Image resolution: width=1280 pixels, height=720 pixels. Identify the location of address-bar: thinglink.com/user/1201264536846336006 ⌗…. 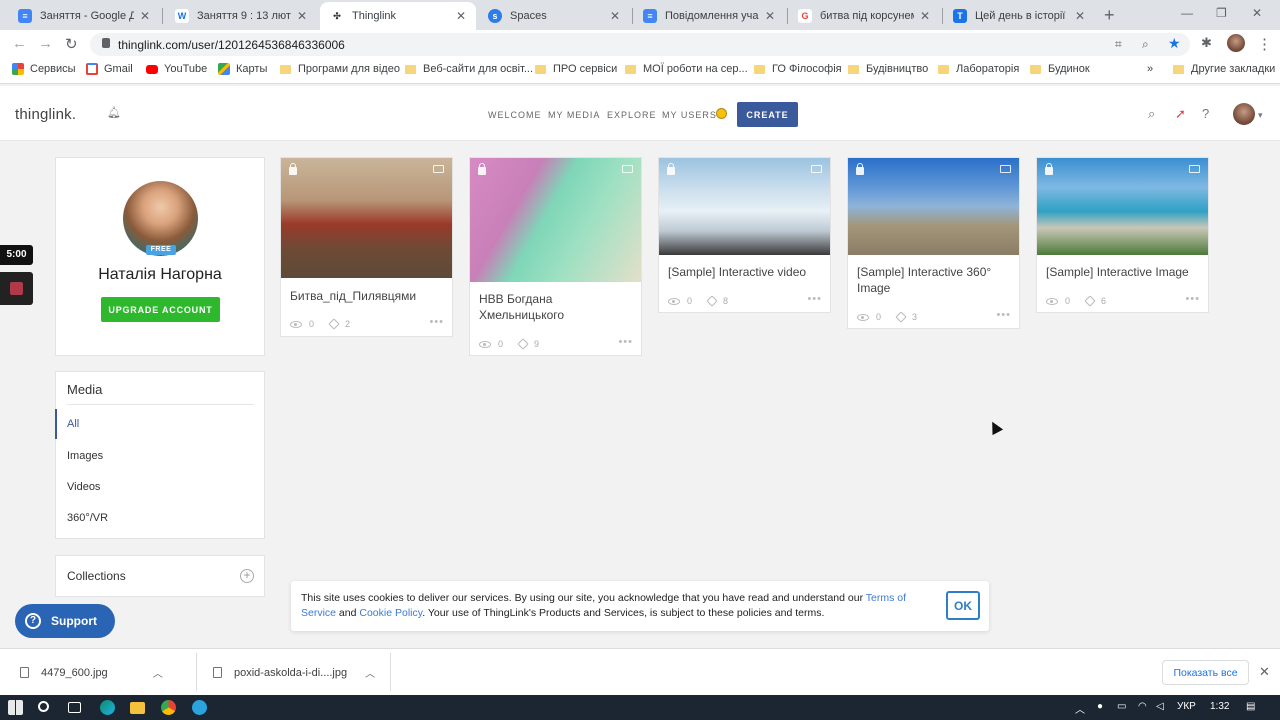
(640, 44).